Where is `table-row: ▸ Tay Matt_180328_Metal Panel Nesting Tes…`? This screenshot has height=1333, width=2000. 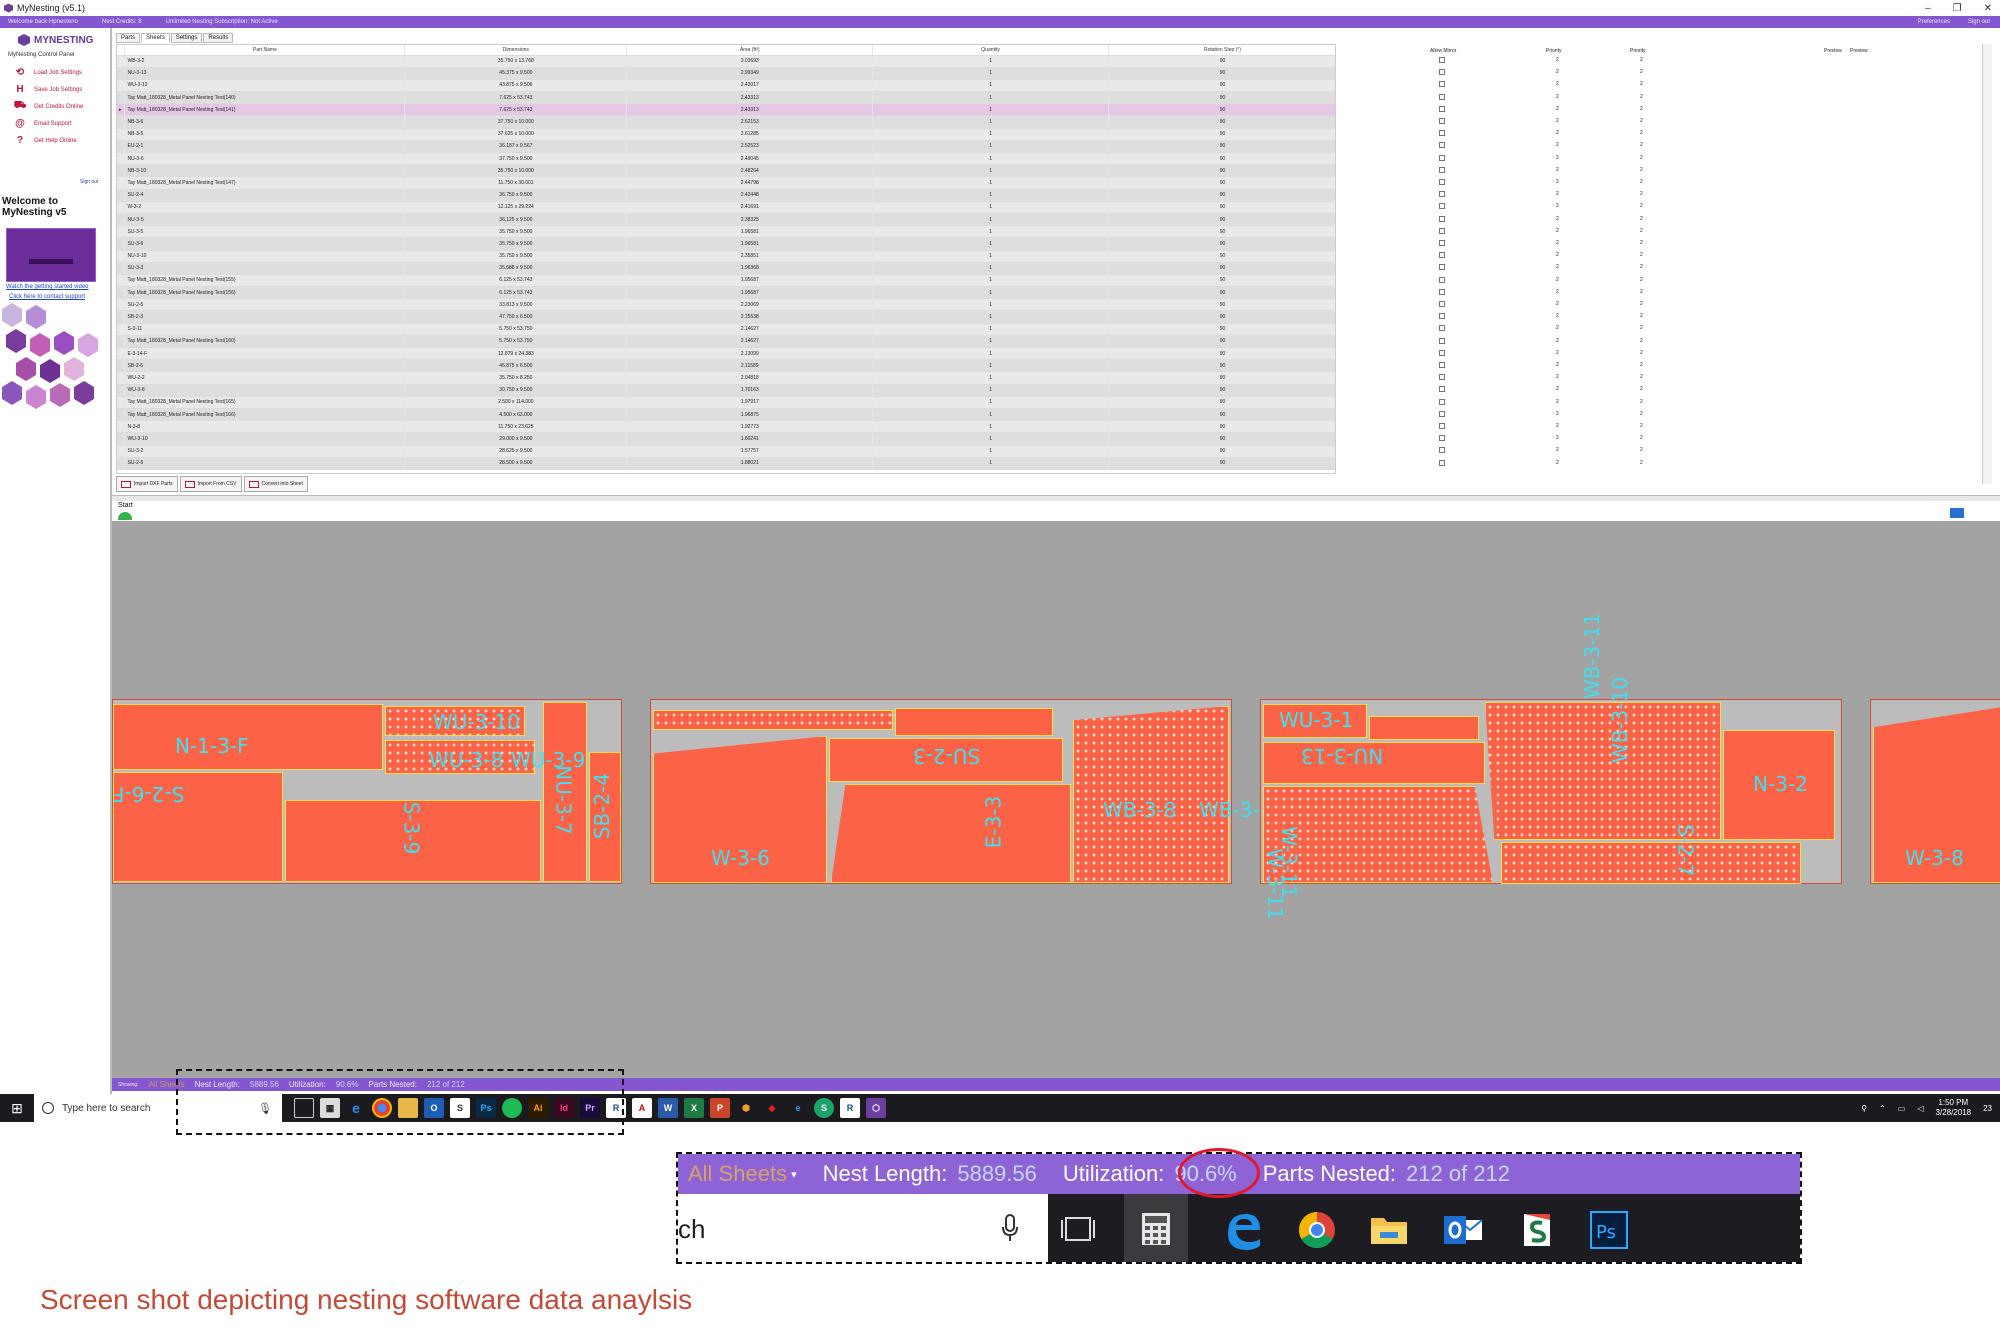 table-row: ▸ Tay Matt_180328_Metal Panel Nesting Tes… is located at coordinates (726, 110).